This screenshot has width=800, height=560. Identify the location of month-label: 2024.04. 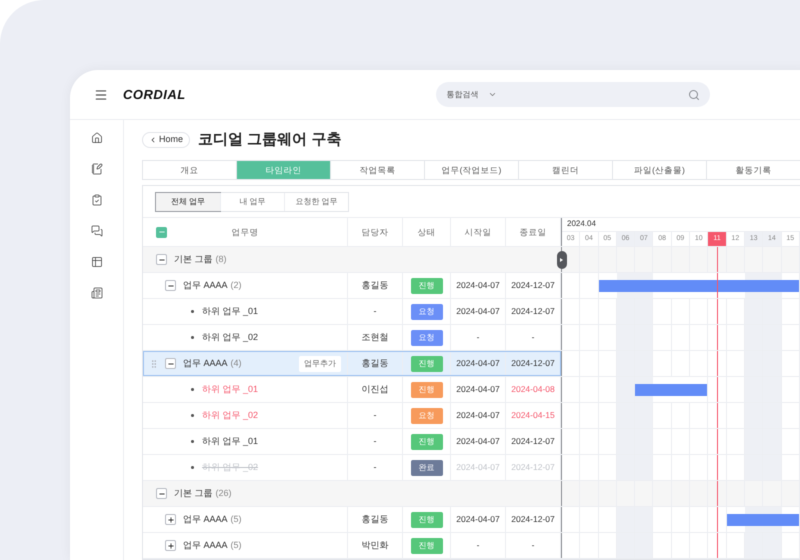
(581, 224).